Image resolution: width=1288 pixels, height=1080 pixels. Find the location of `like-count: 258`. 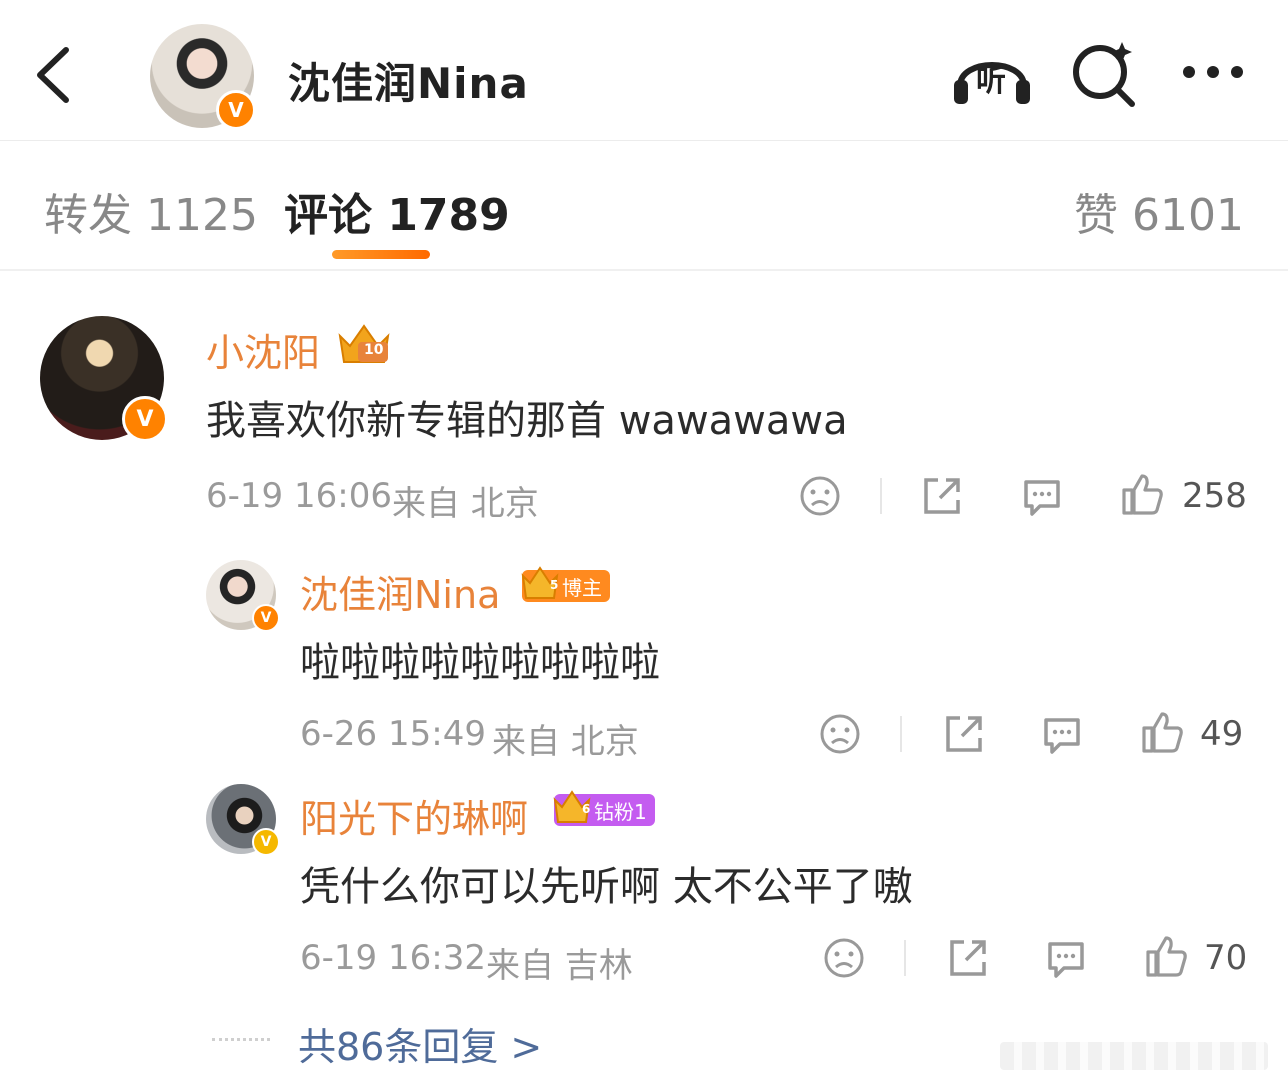

like-count: 258 is located at coordinates (1214, 496).